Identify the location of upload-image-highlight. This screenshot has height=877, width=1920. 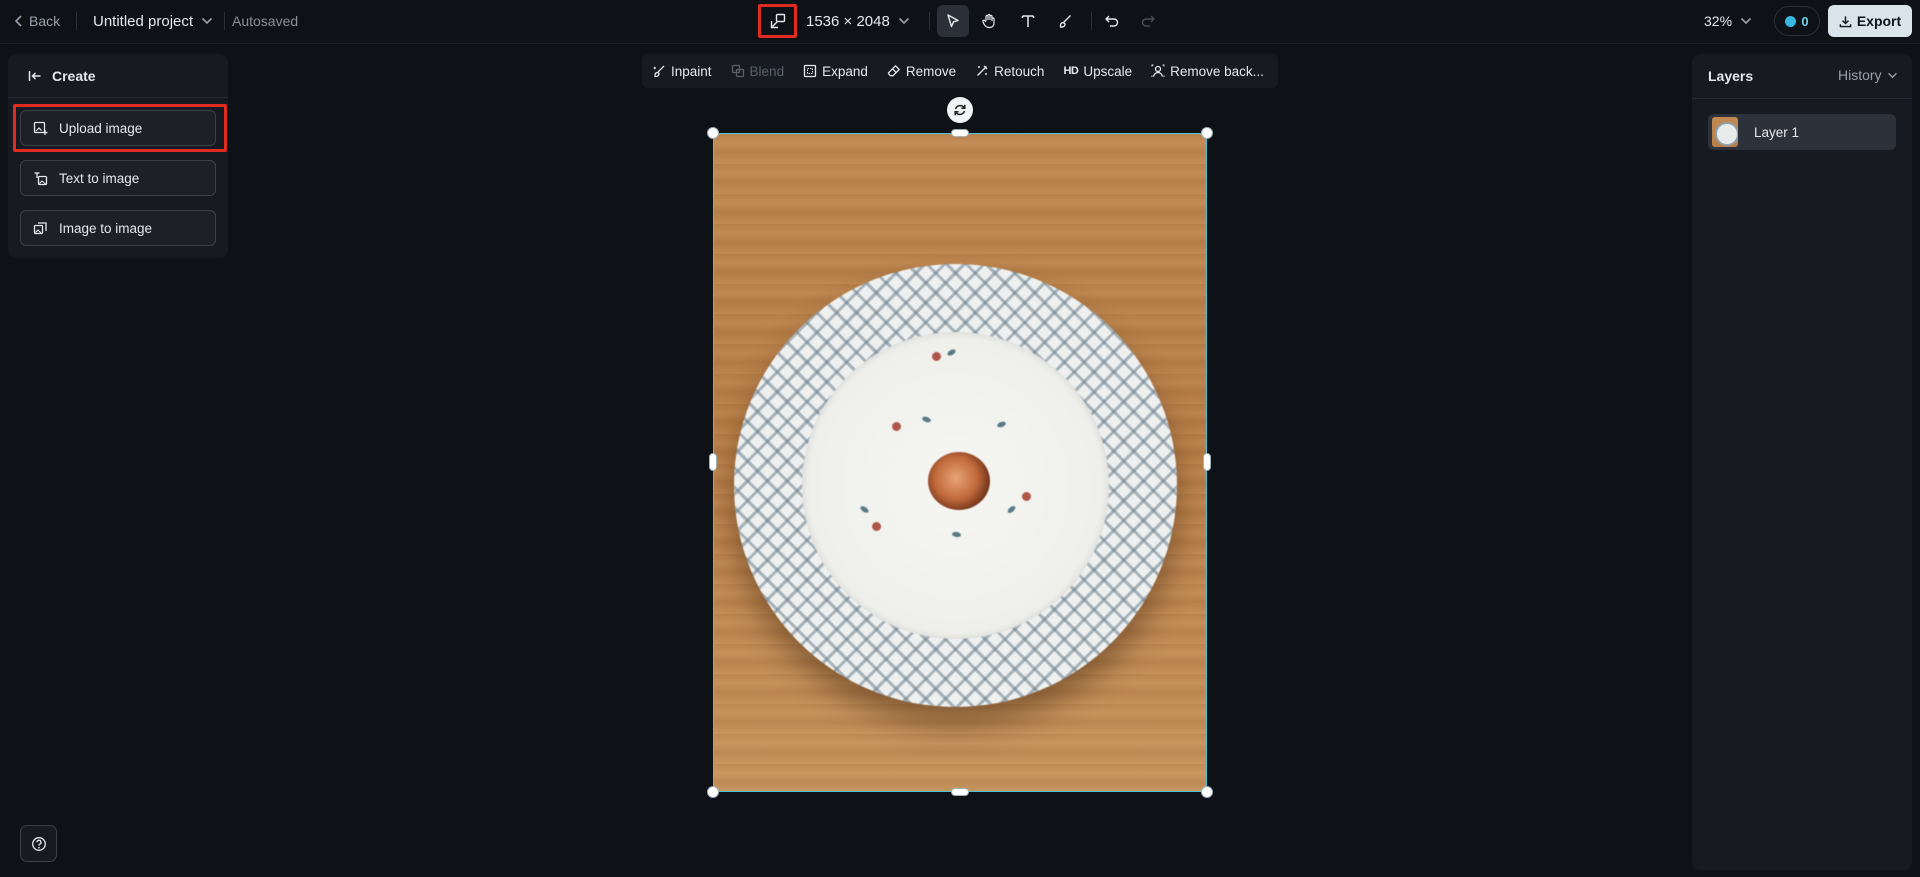
(120, 128).